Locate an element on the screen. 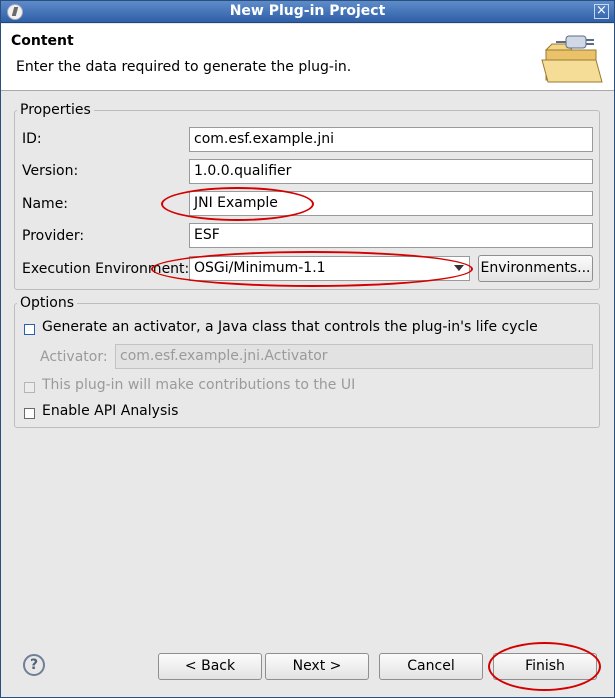 The height and width of the screenshot is (698, 615). title-bar: New Plug-in Project × is located at coordinates (307, 12).